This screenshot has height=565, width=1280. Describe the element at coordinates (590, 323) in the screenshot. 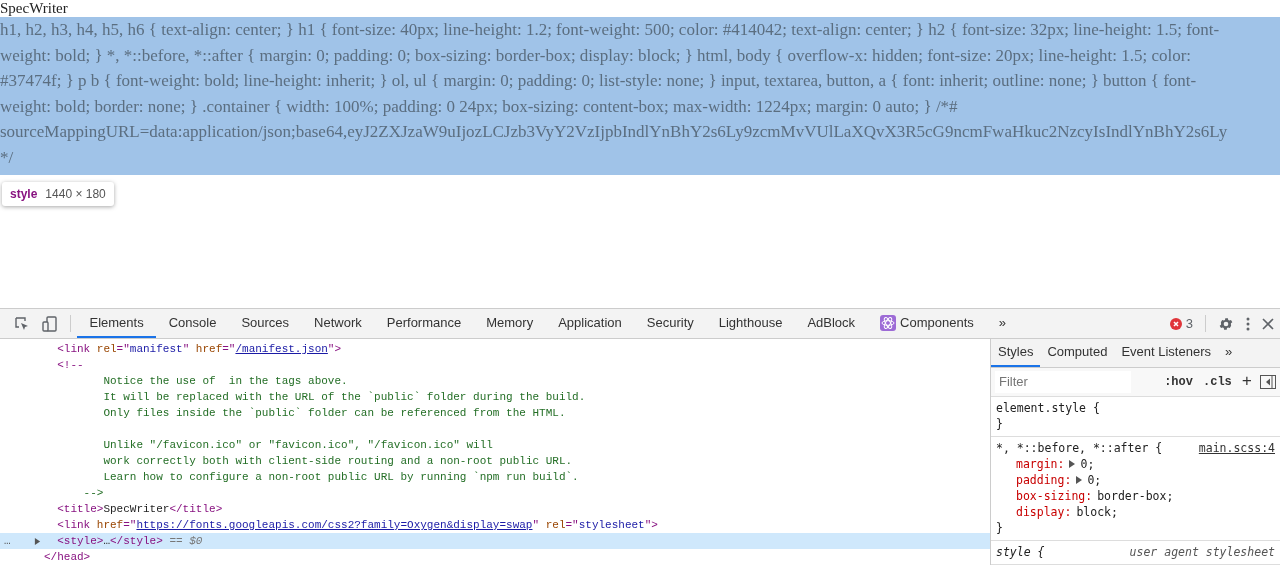

I see `devtools-tab: Application` at that location.